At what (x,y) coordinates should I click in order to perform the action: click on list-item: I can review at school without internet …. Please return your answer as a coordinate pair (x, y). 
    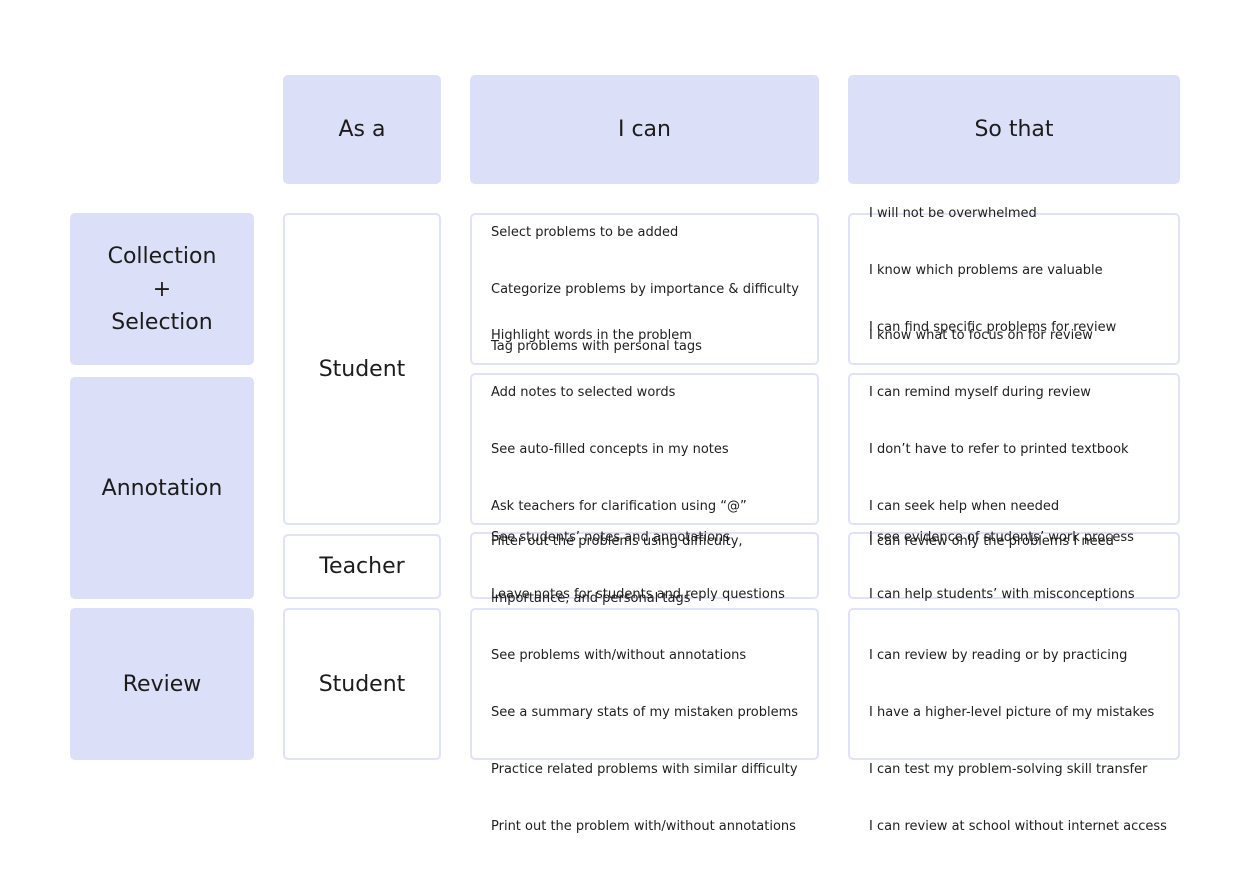
    Looking at the image, I should click on (1018, 826).